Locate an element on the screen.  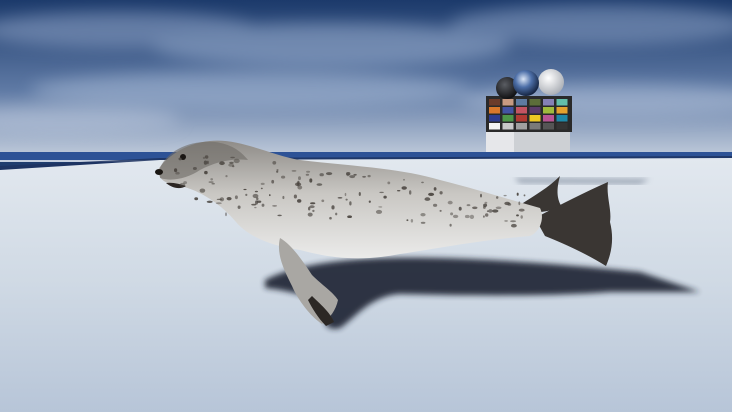
reference-props is located at coordinates (529, 110).